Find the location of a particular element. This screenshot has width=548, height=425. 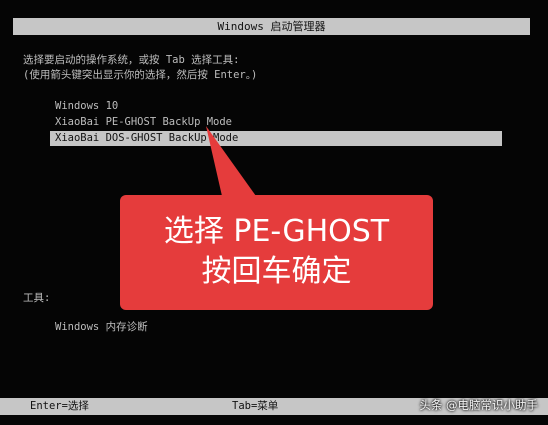

annotation-line-1: 选择 PE-GHOST is located at coordinates (276, 231).